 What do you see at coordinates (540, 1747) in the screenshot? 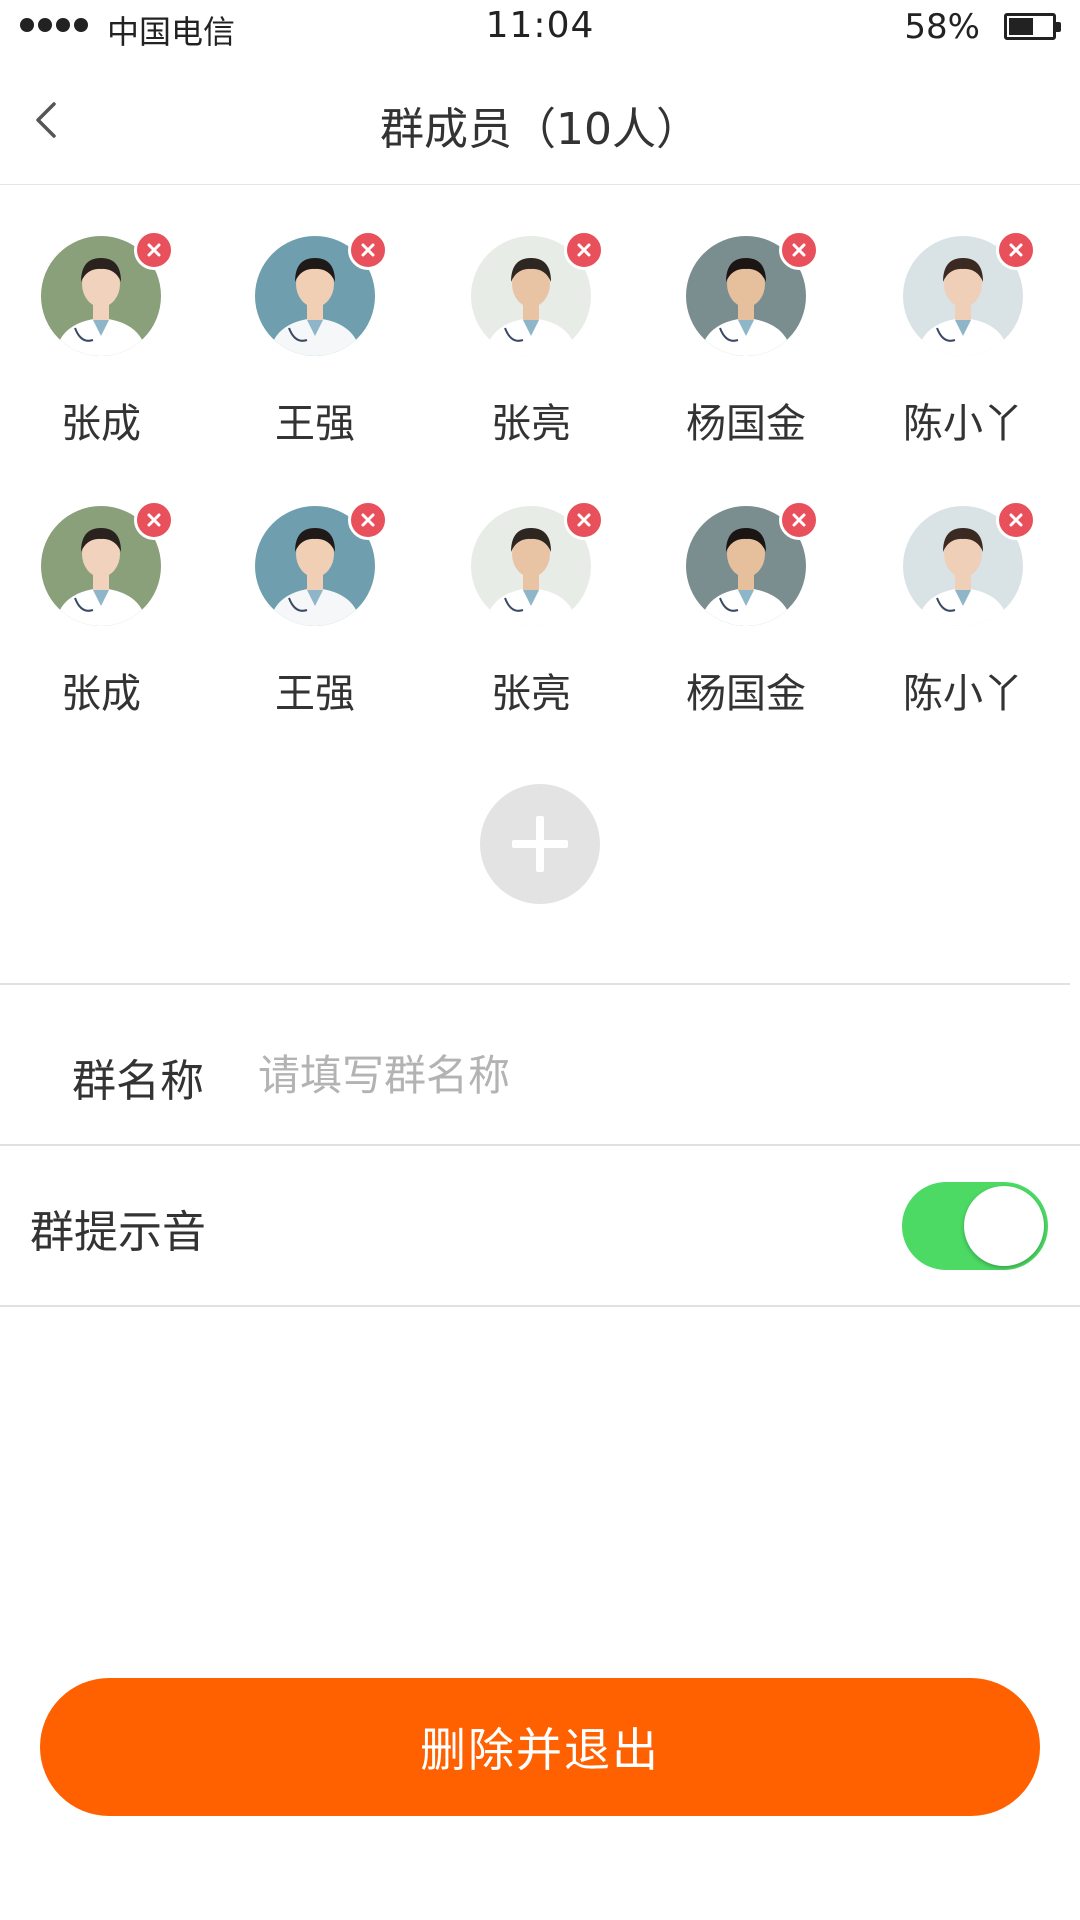
I see `delete-and-exit-button: 删除并退出` at bounding box center [540, 1747].